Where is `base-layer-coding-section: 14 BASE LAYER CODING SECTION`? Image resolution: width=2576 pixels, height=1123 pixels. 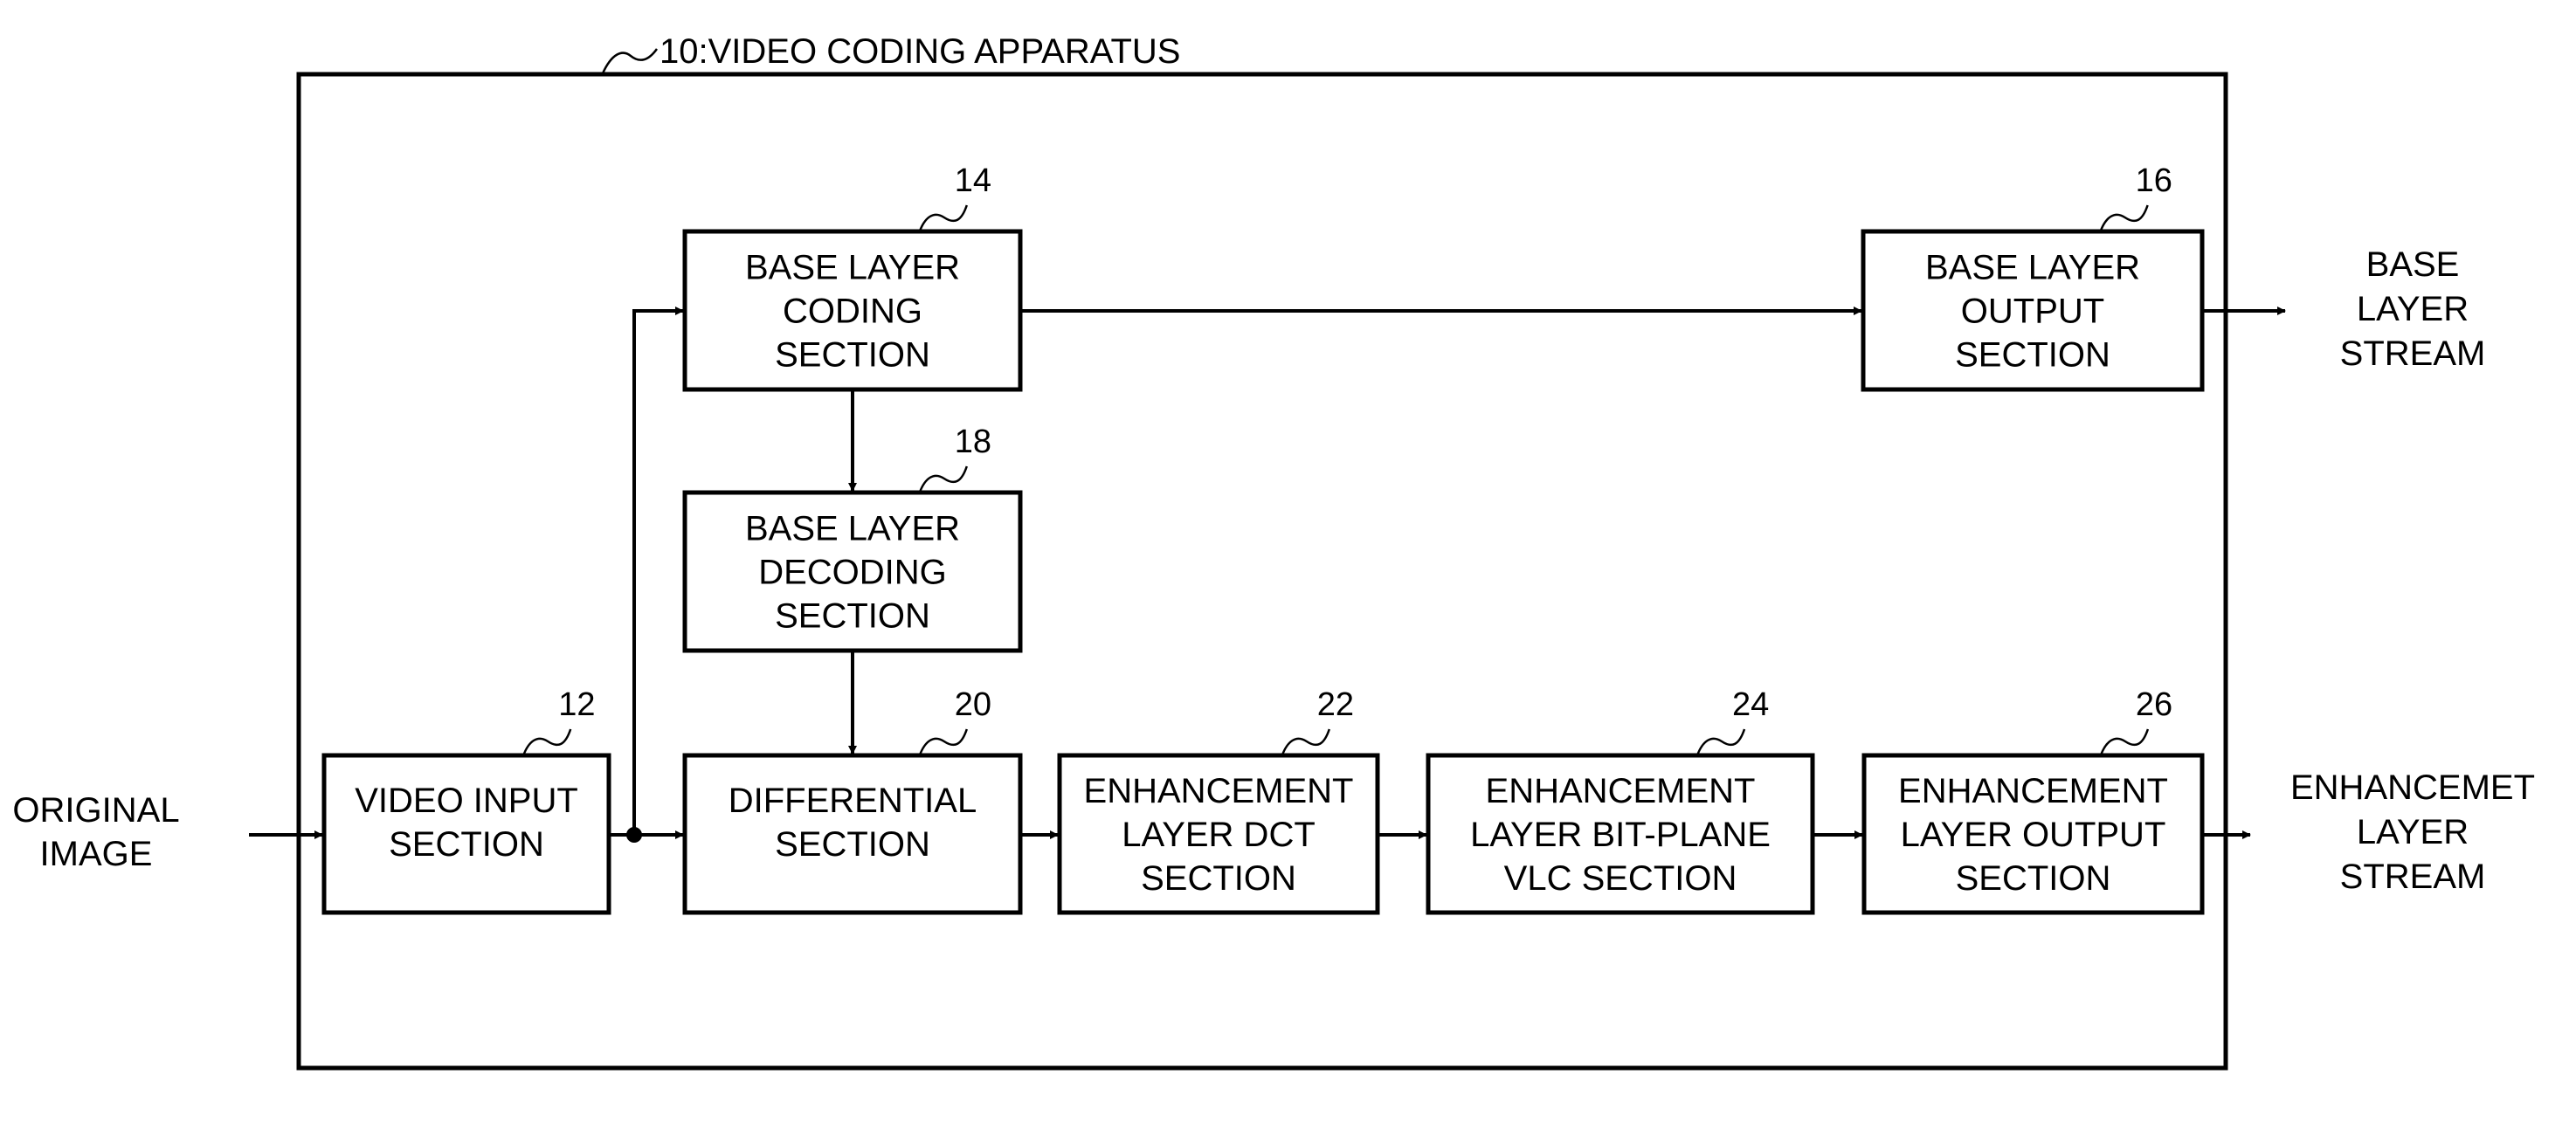 base-layer-coding-section: 14 BASE LAYER CODING SECTION is located at coordinates (852, 277).